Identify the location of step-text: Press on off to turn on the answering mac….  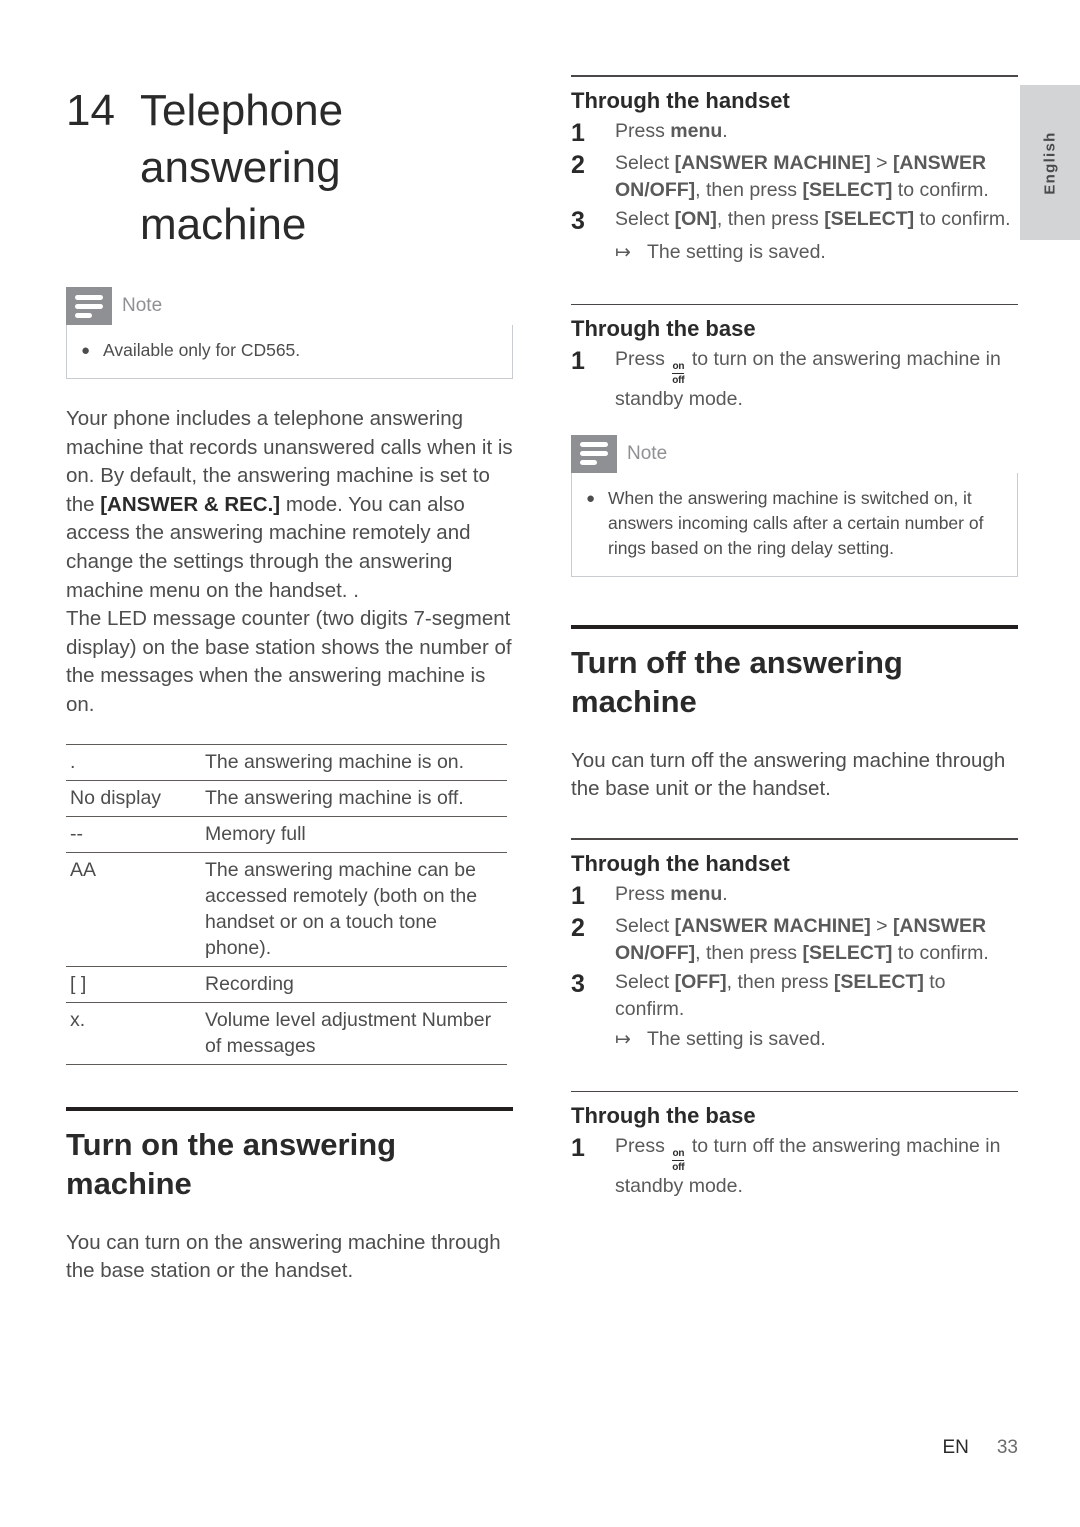
(816, 379).